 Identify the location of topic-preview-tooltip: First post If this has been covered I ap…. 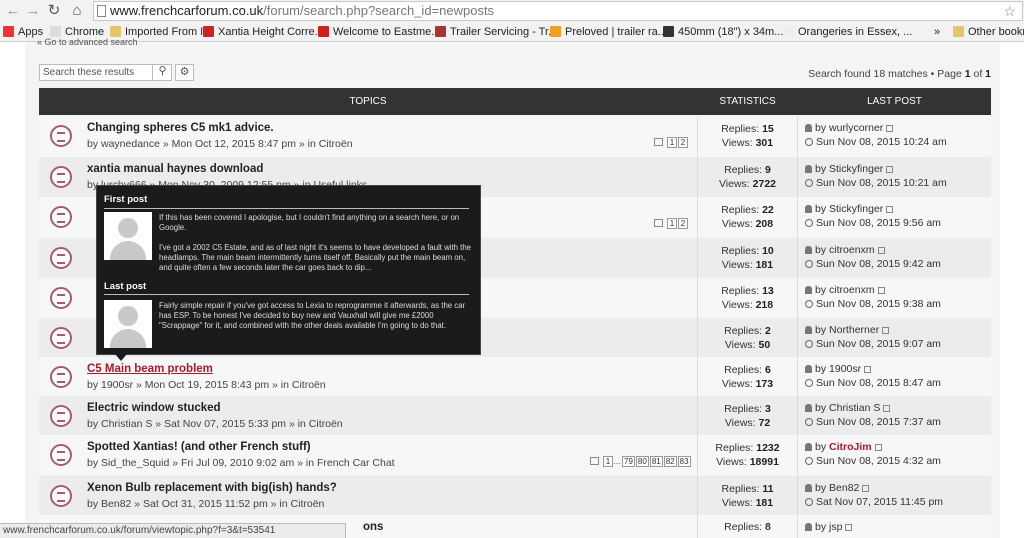
(288, 273).